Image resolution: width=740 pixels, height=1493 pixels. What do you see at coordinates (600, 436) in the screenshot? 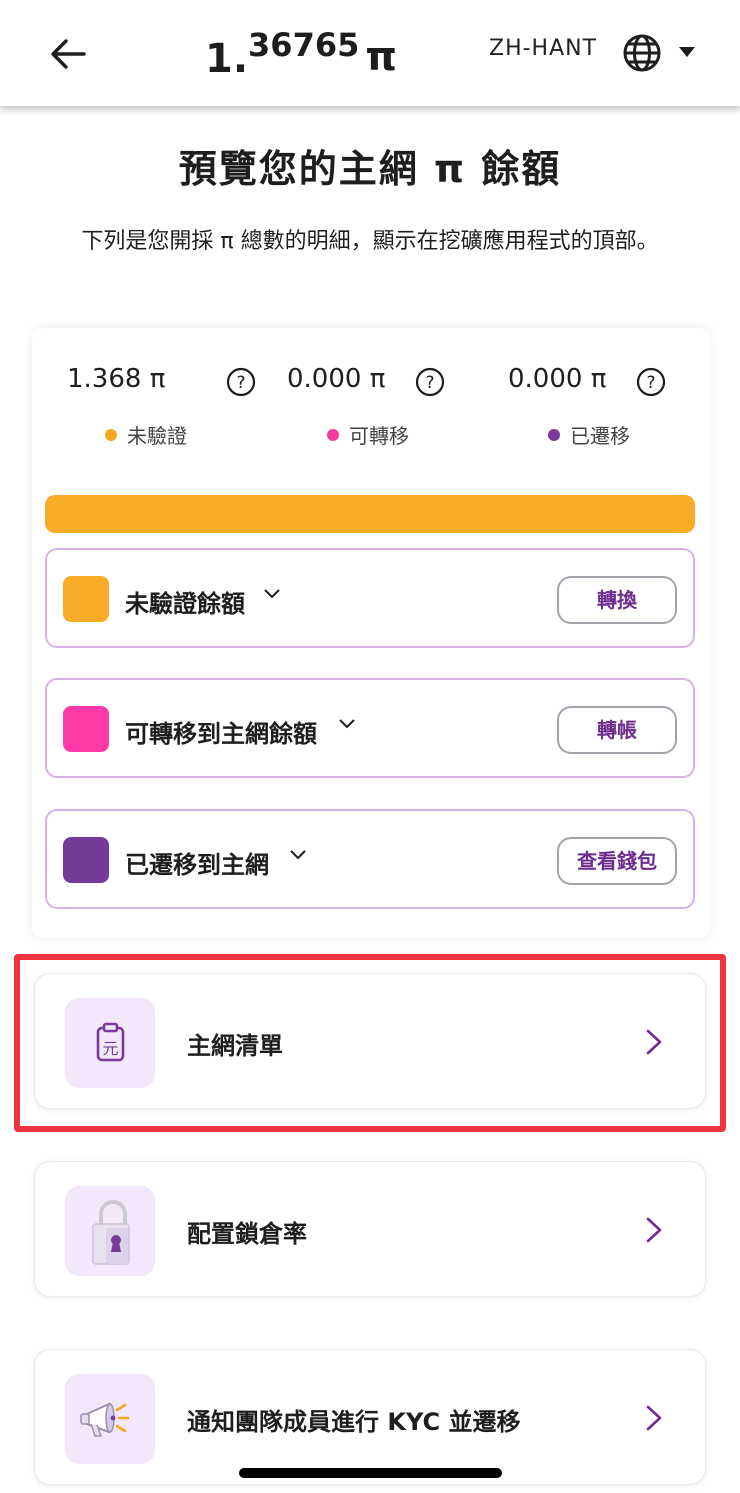
I see `legend-label: 已遷移` at bounding box center [600, 436].